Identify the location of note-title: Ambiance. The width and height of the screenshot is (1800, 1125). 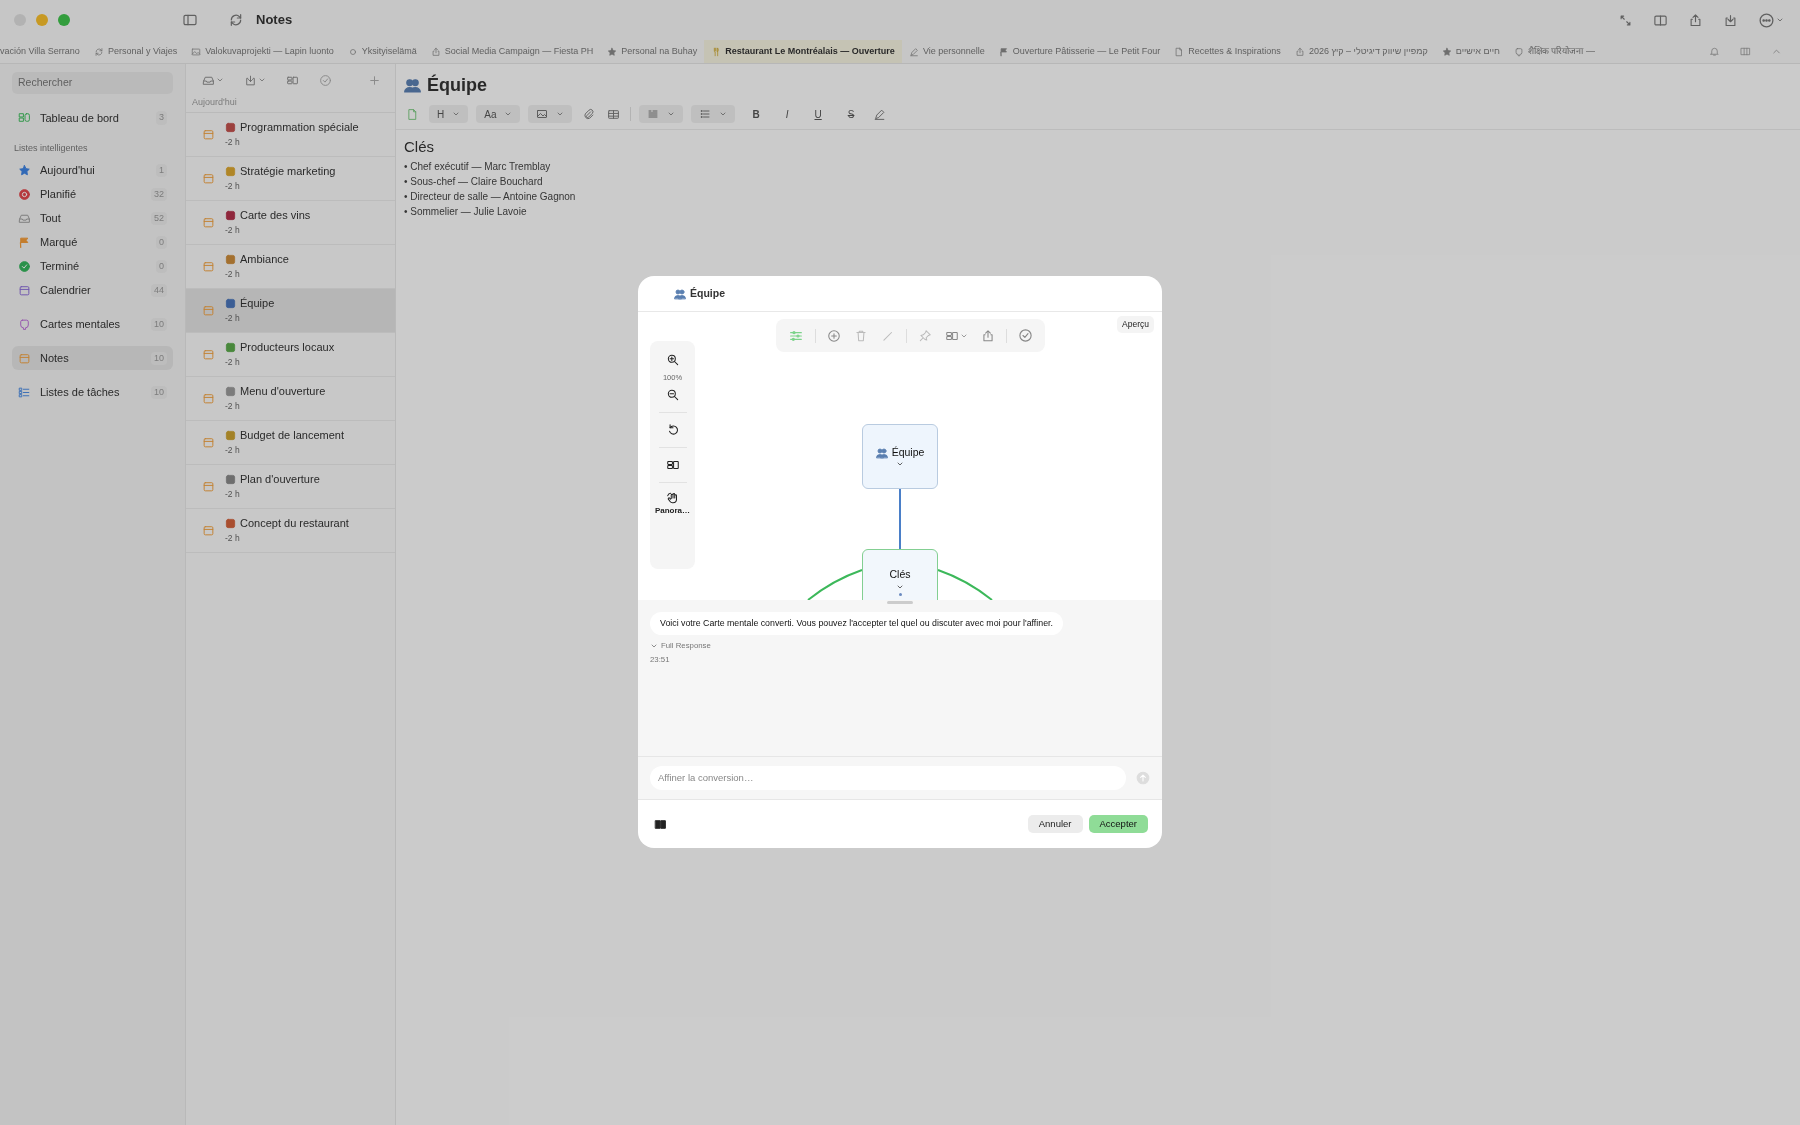
(264, 260).